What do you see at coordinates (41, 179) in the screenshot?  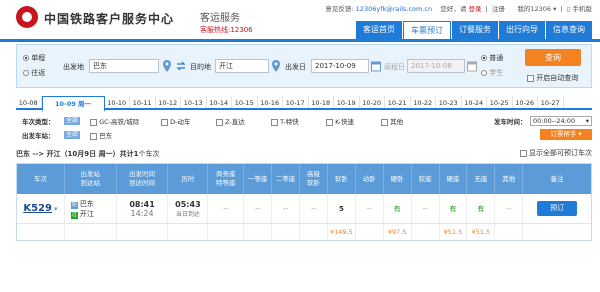 I see `col-train: 车次` at bounding box center [41, 179].